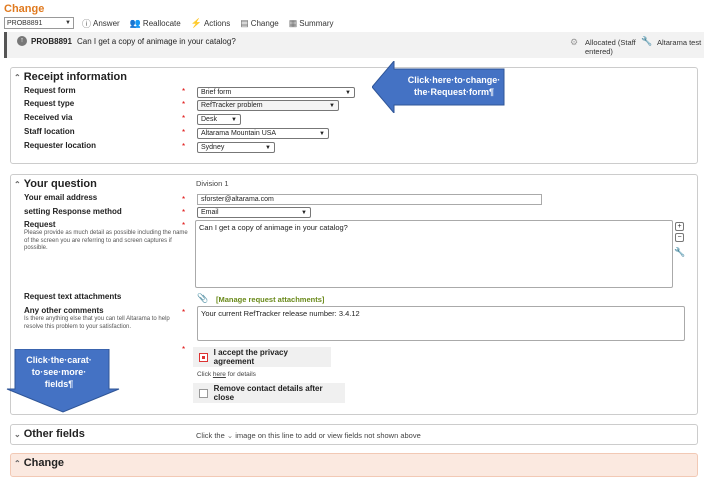 This screenshot has height=477, width=706. I want to click on staff-location-select: Altarama Mountain USA ▼, so click(263, 133).